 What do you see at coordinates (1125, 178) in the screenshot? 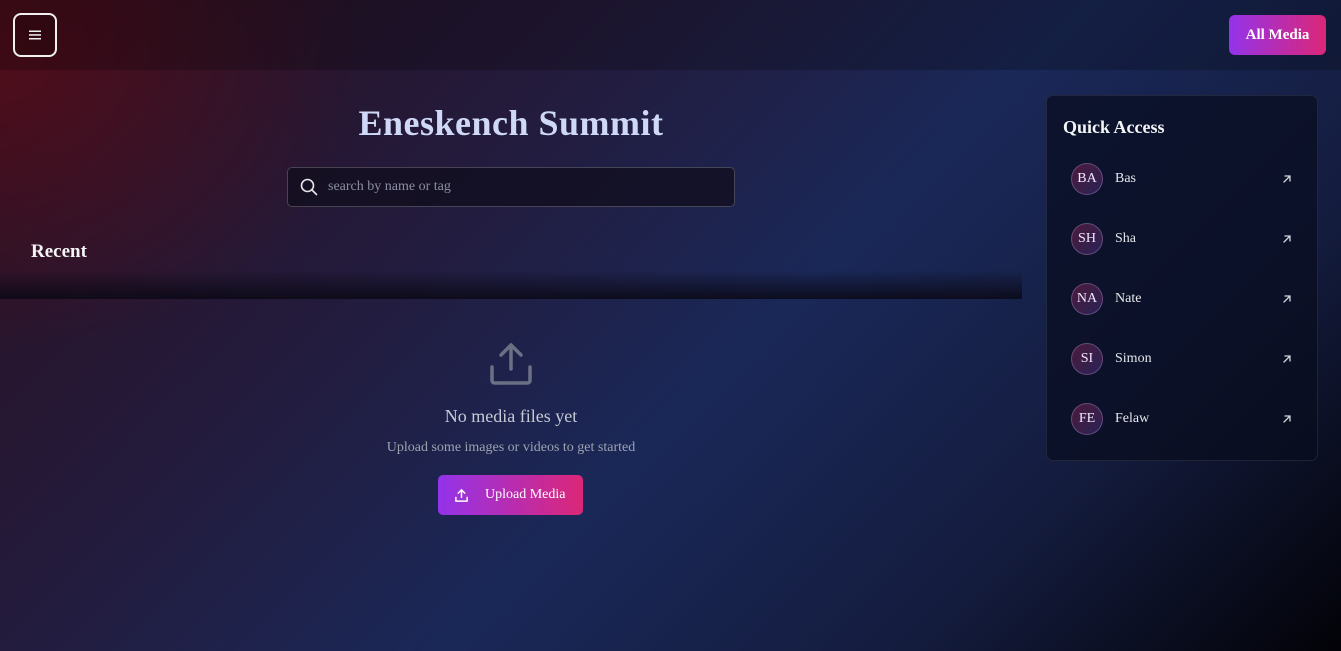
I see `quick-access-name: Bas` at bounding box center [1125, 178].